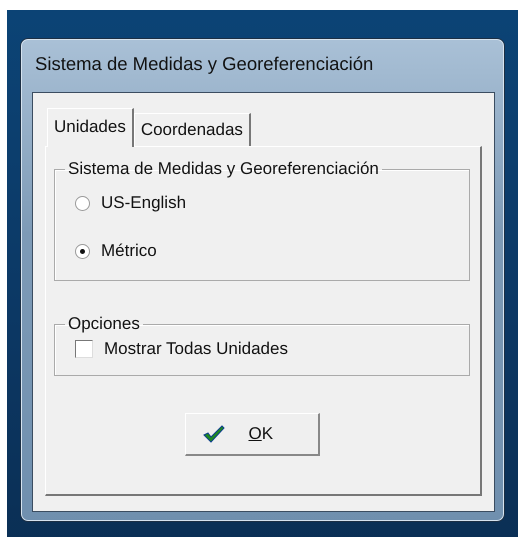 This screenshot has height=537, width=518. Describe the element at coordinates (252, 434) in the screenshot. I see `ok-button: OK` at that location.